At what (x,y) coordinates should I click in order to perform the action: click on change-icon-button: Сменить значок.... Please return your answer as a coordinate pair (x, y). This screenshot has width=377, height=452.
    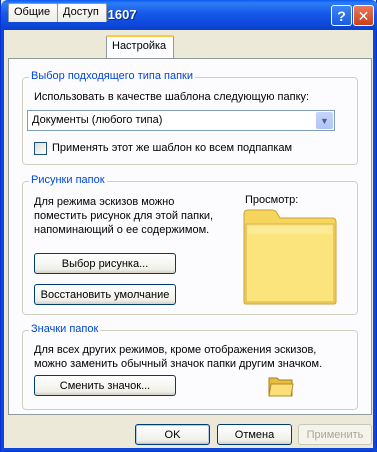
    Looking at the image, I should click on (105, 385).